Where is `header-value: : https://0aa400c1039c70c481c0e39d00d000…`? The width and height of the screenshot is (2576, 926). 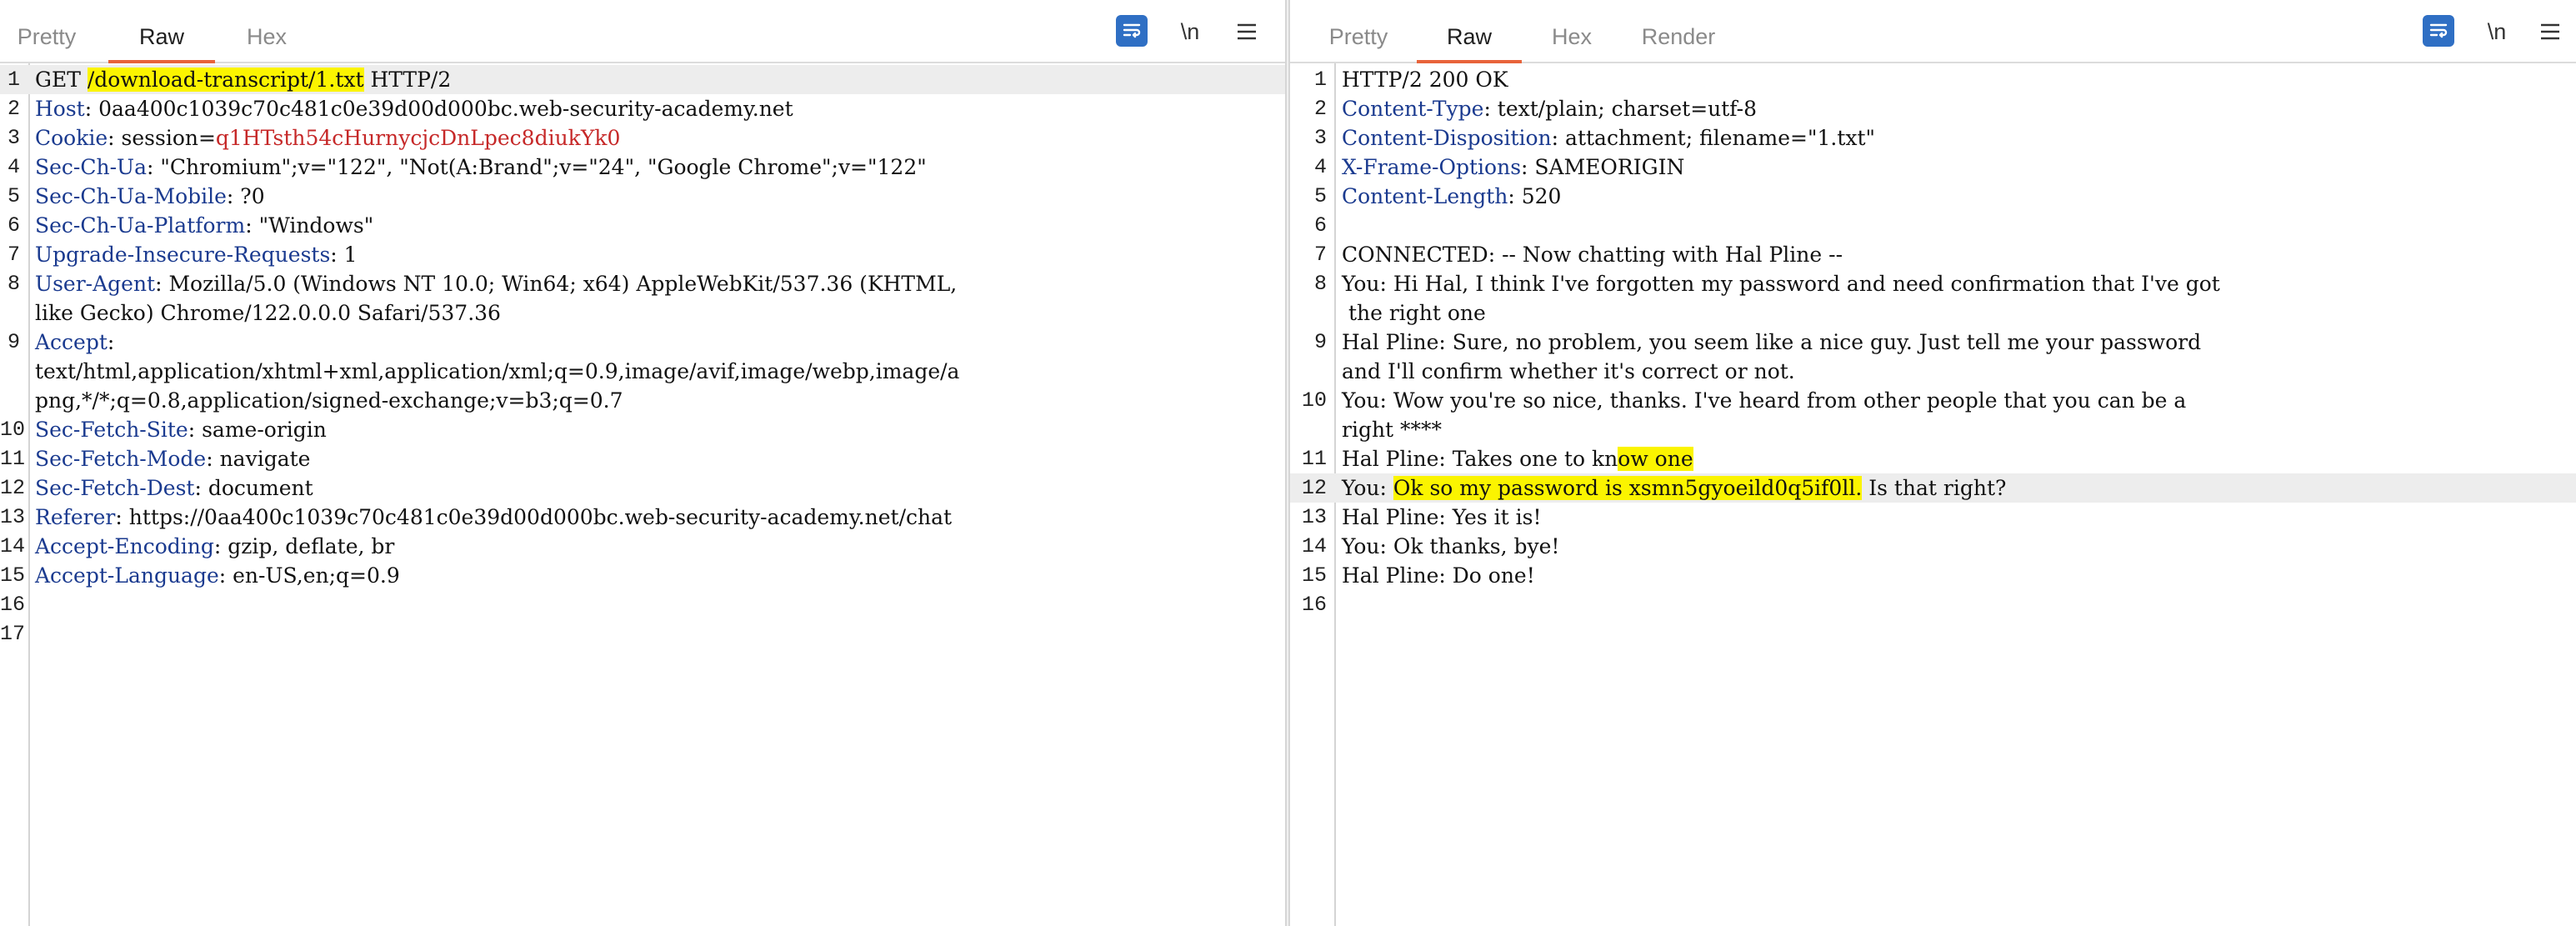 header-value: : https://0aa400c1039c70c481c0e39d00d000… is located at coordinates (534, 517).